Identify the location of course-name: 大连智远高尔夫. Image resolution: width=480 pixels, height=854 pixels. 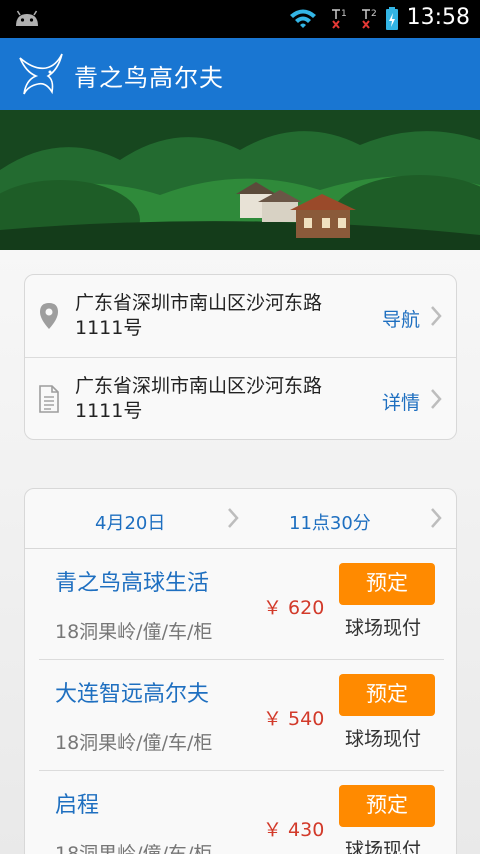
(132, 694).